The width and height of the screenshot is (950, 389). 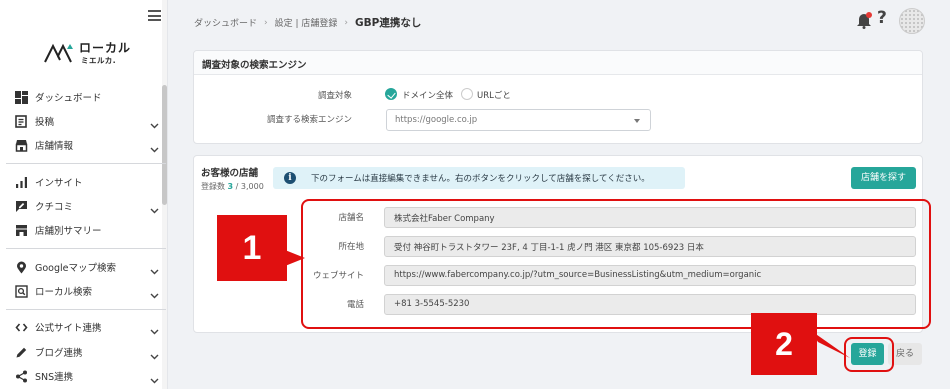 I want to click on review-icon, so click(x=21, y=206).